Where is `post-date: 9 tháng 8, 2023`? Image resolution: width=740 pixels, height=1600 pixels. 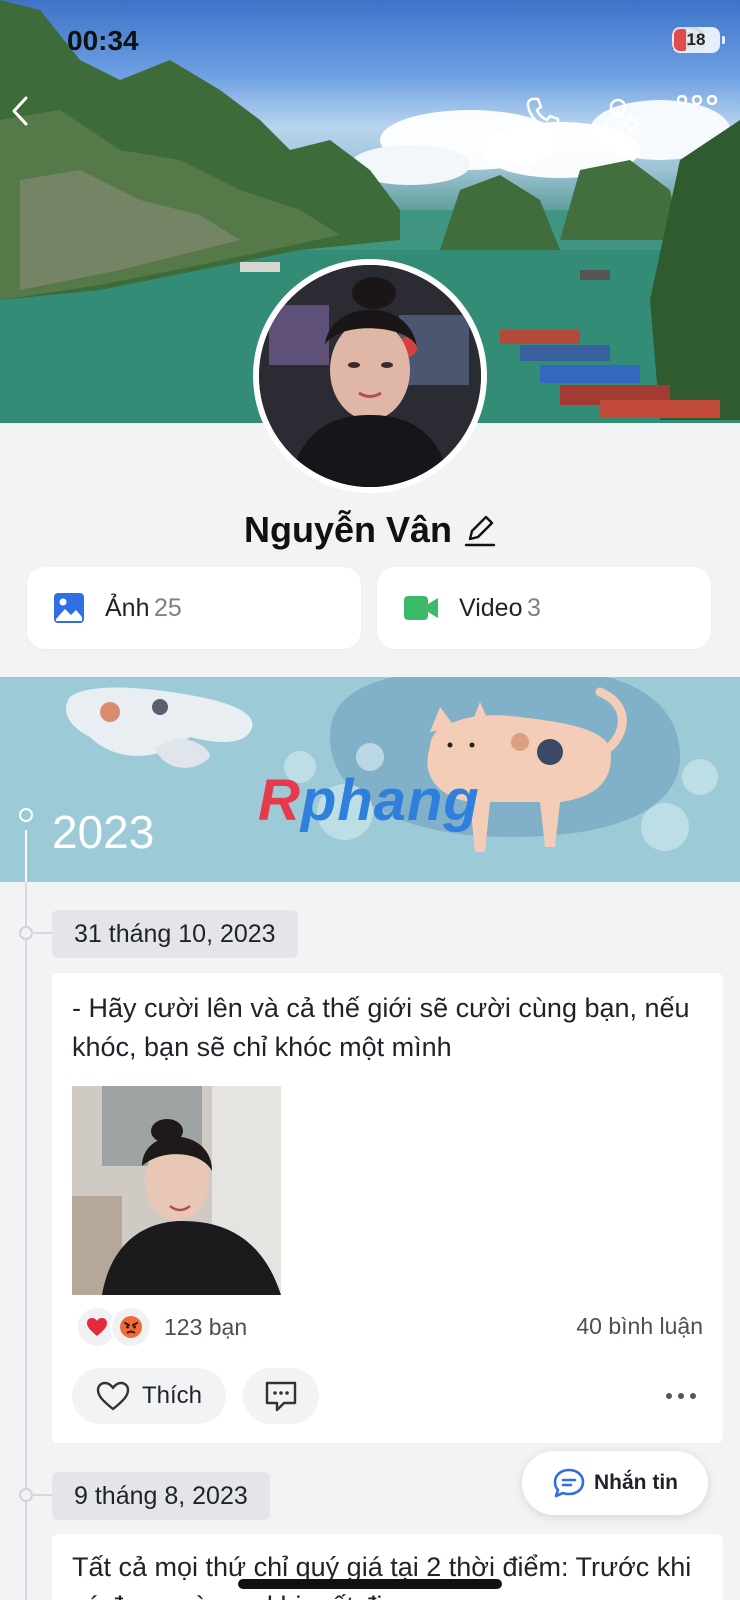 post-date: 9 tháng 8, 2023 is located at coordinates (161, 1496).